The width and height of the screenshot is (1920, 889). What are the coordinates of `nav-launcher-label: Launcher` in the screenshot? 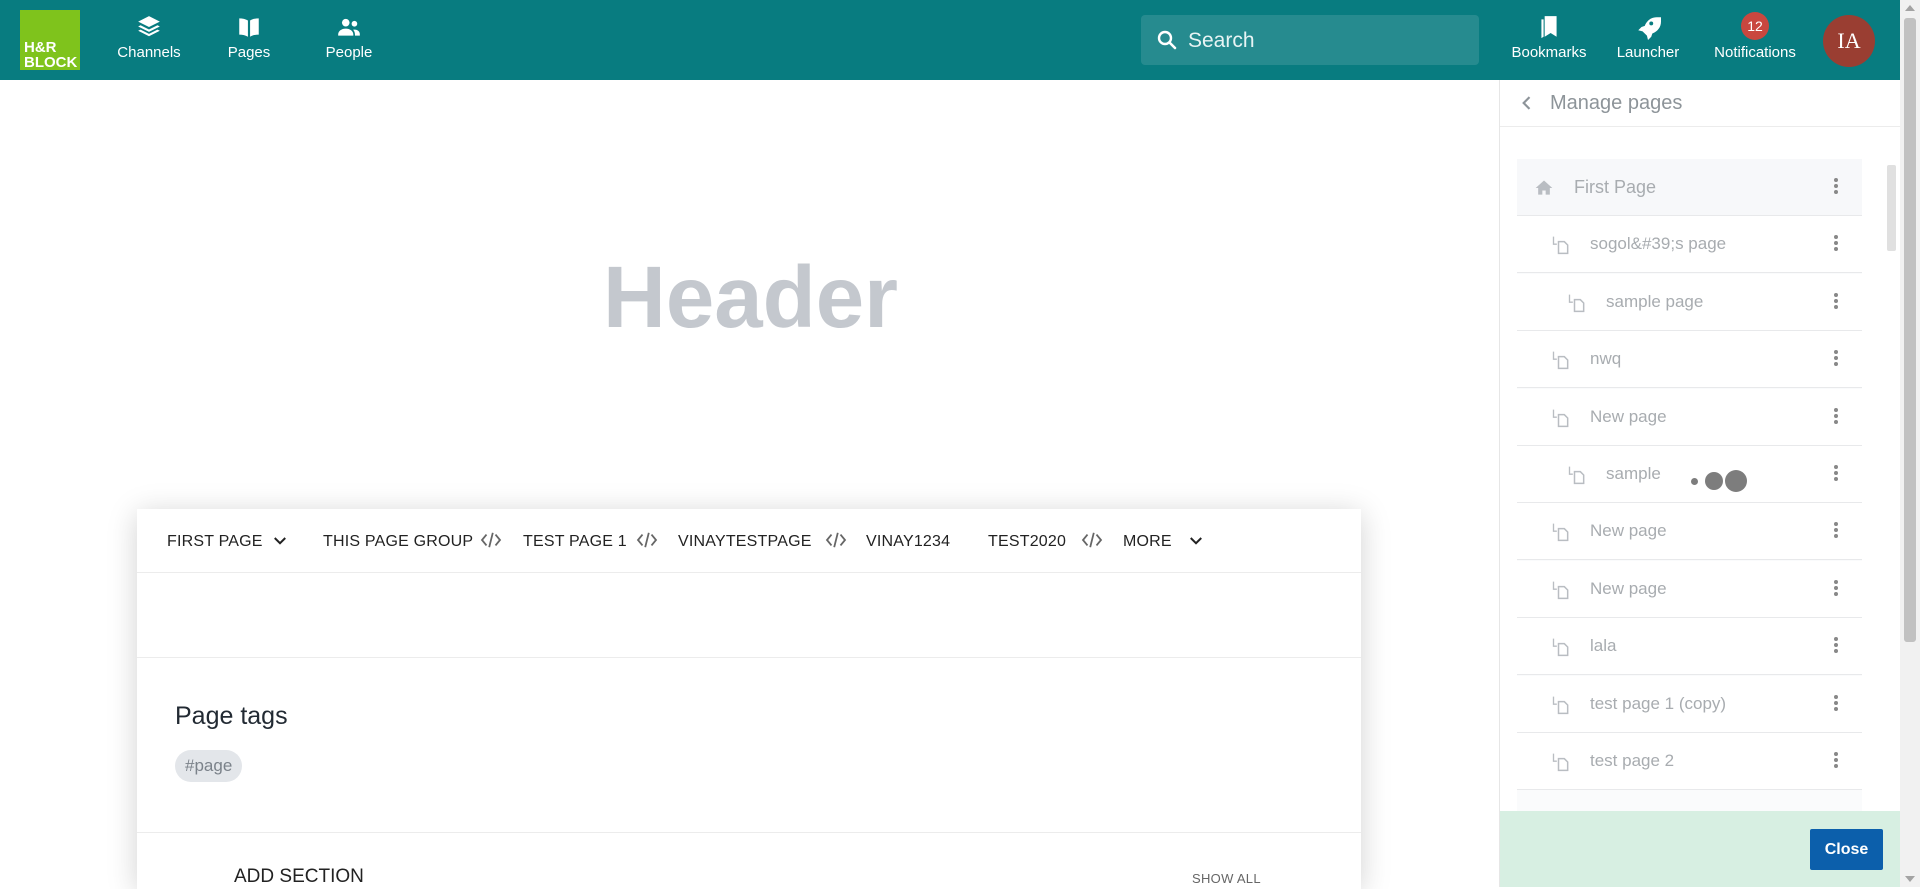 It's located at (1648, 52).